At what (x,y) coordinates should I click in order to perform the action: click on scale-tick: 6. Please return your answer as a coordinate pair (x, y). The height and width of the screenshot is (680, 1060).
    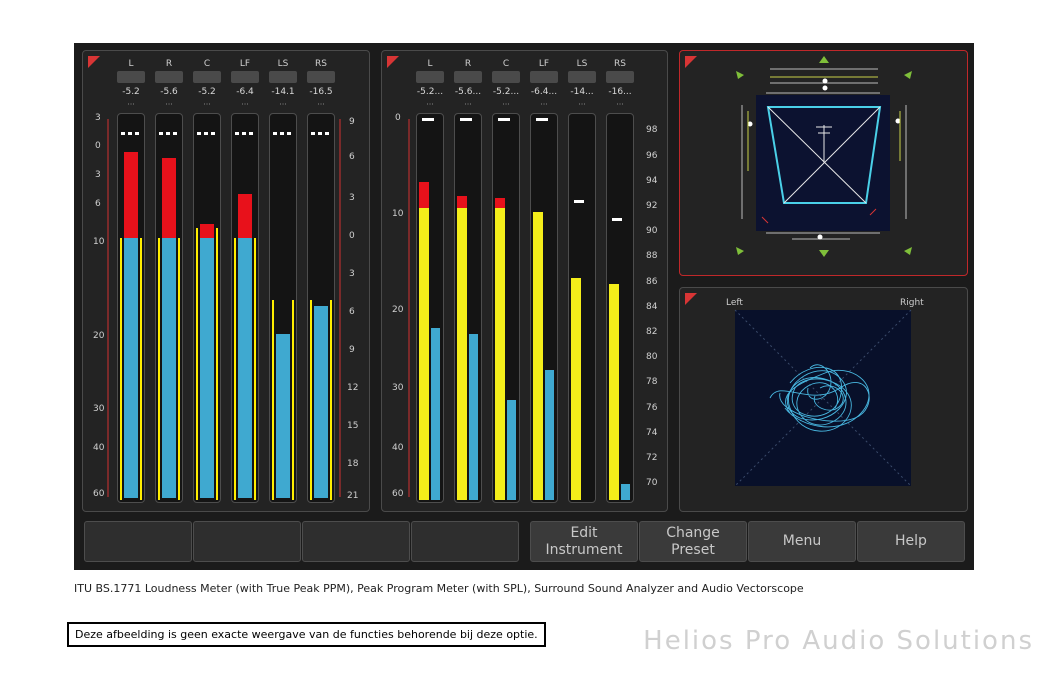
    Looking at the image, I should click on (98, 204).